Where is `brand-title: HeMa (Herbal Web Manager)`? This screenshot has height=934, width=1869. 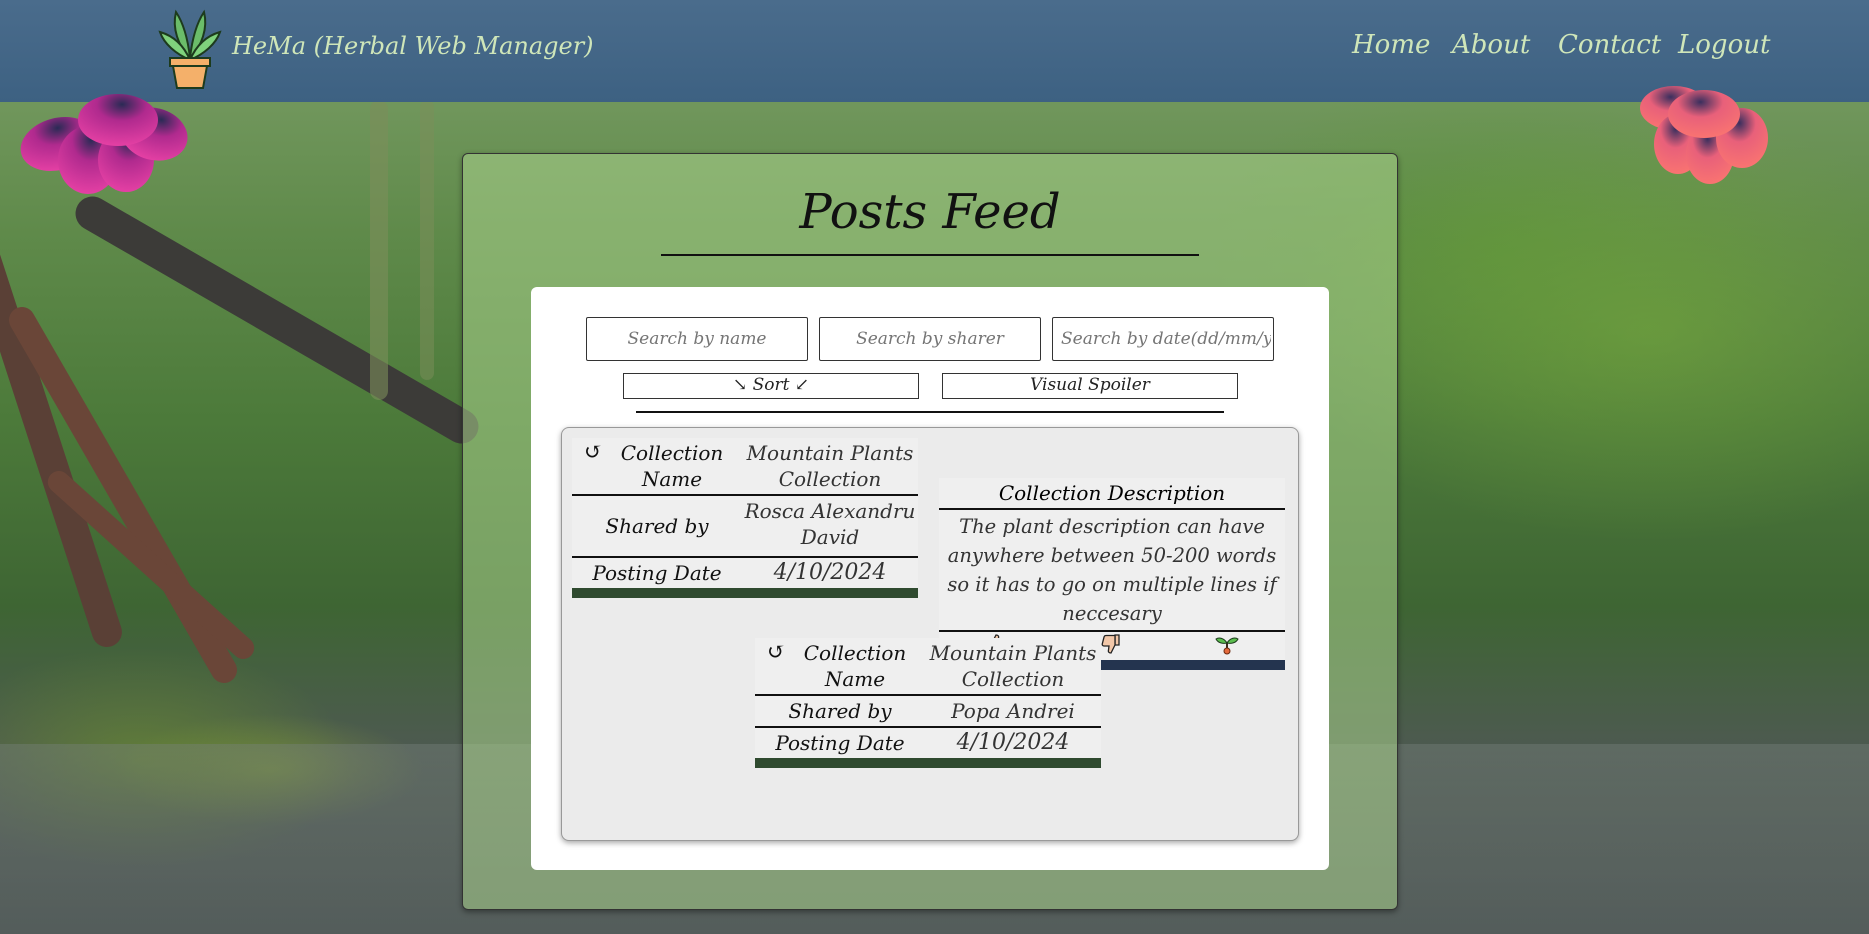 brand-title: HeMa (Herbal Web Manager) is located at coordinates (413, 46).